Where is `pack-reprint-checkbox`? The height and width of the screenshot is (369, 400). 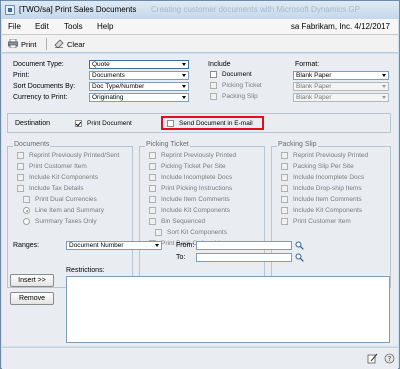 pack-reprint-checkbox is located at coordinates (284, 155).